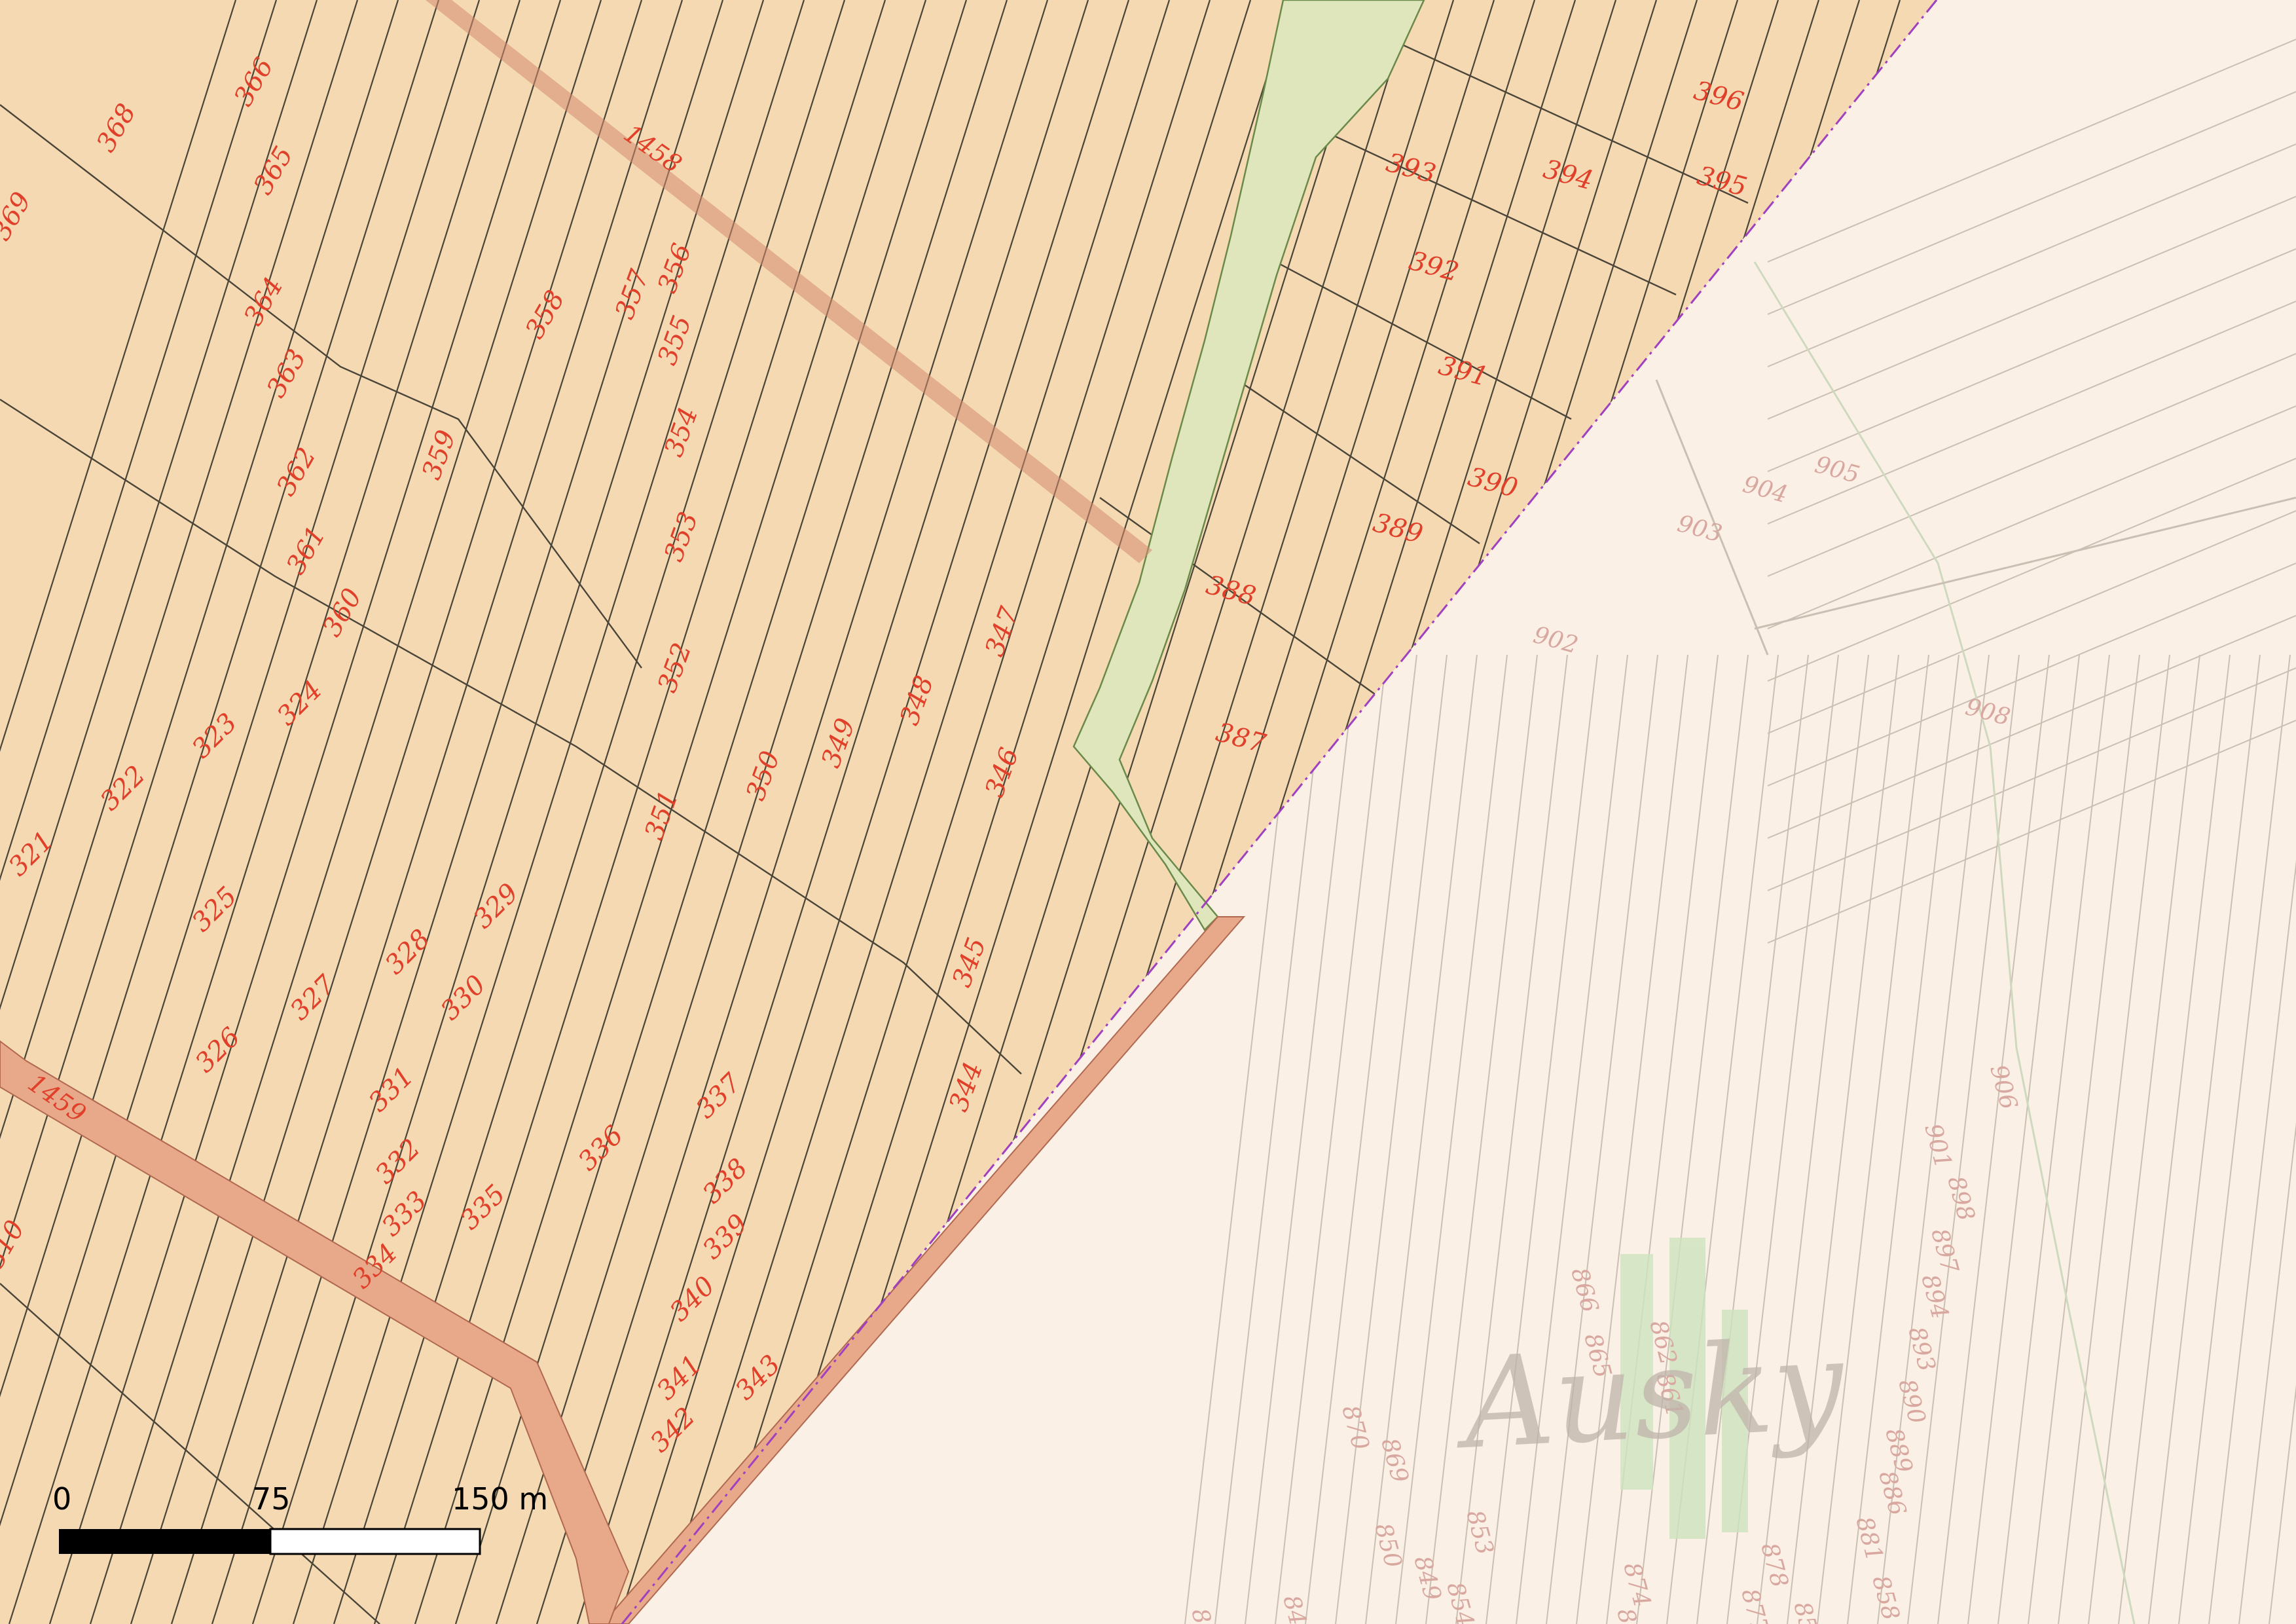 This screenshot has width=2296, height=1624. I want to click on scale-bar-white-segment, so click(375, 1541).